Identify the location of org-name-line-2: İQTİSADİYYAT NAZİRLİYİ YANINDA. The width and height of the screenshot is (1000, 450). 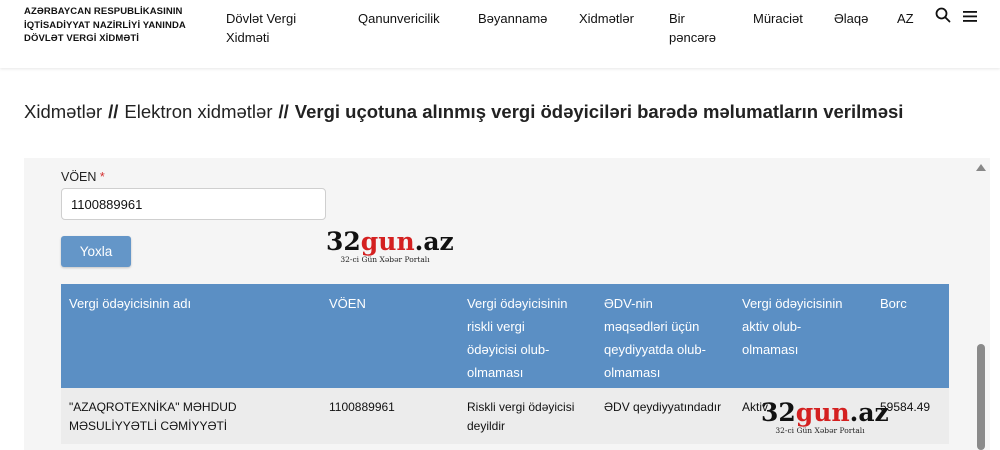
(105, 25).